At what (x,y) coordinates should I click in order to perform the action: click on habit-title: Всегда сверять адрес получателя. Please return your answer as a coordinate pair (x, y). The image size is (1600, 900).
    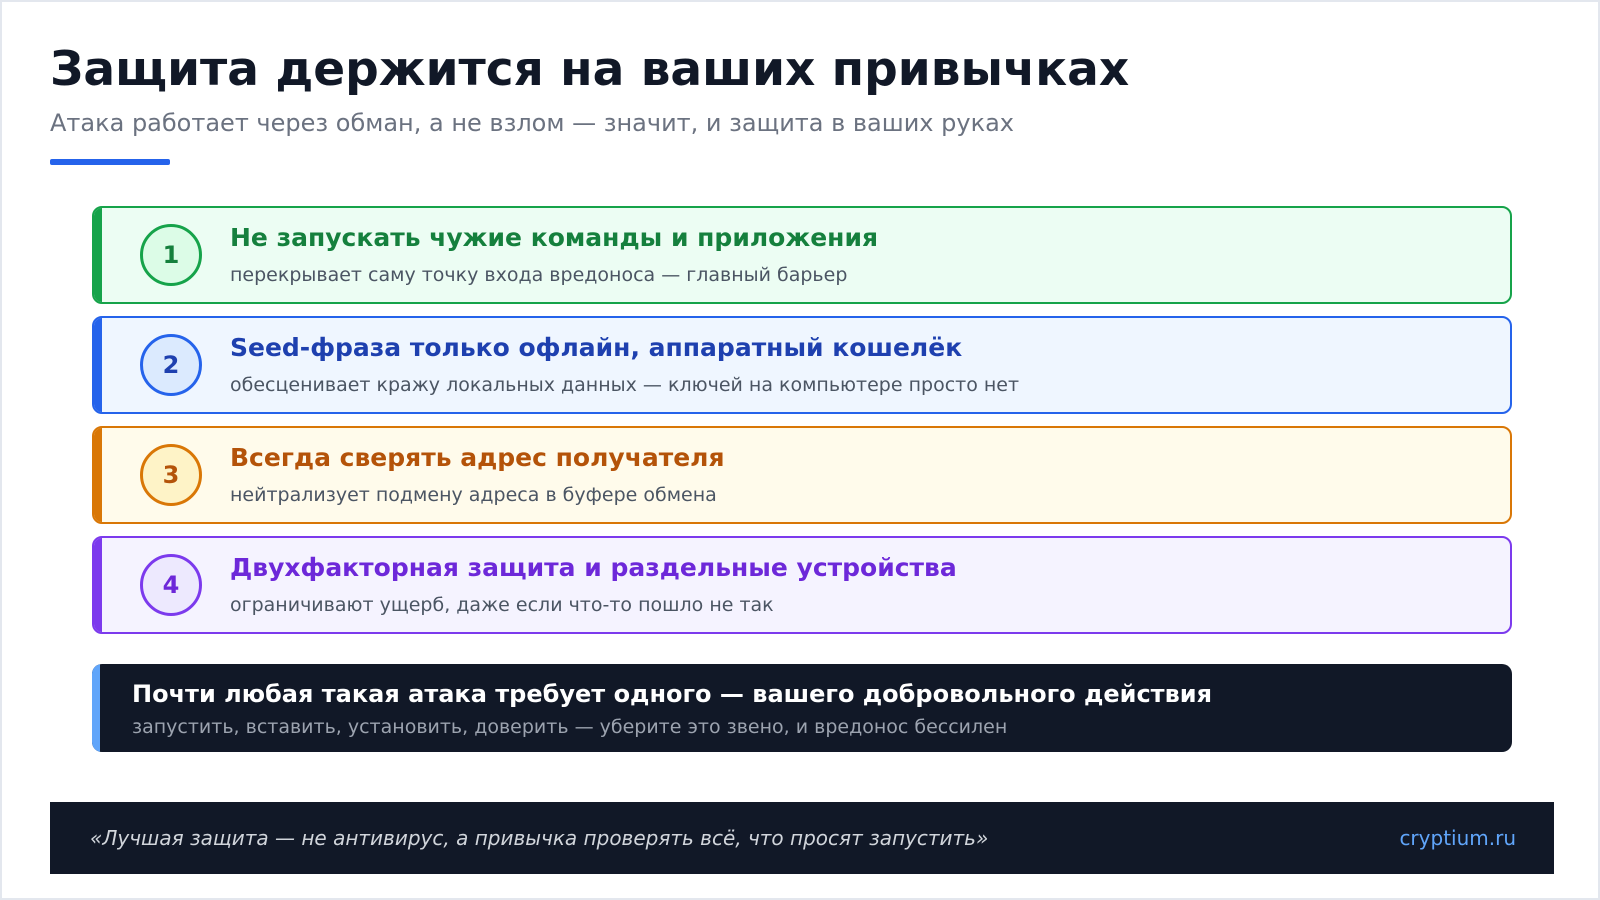
    Looking at the image, I should click on (477, 457).